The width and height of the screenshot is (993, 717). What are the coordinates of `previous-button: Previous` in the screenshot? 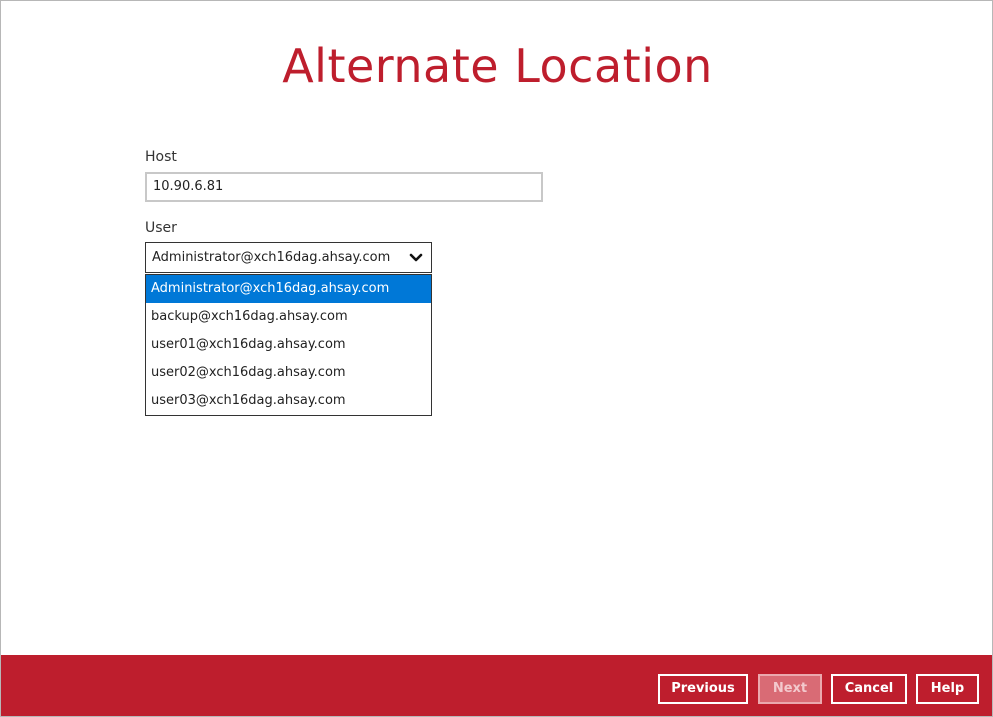 It's located at (703, 689).